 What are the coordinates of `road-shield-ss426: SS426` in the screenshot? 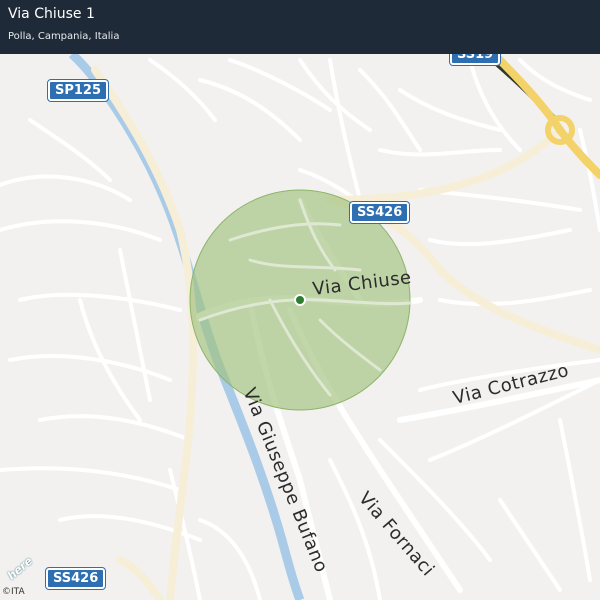 It's located at (379, 212).